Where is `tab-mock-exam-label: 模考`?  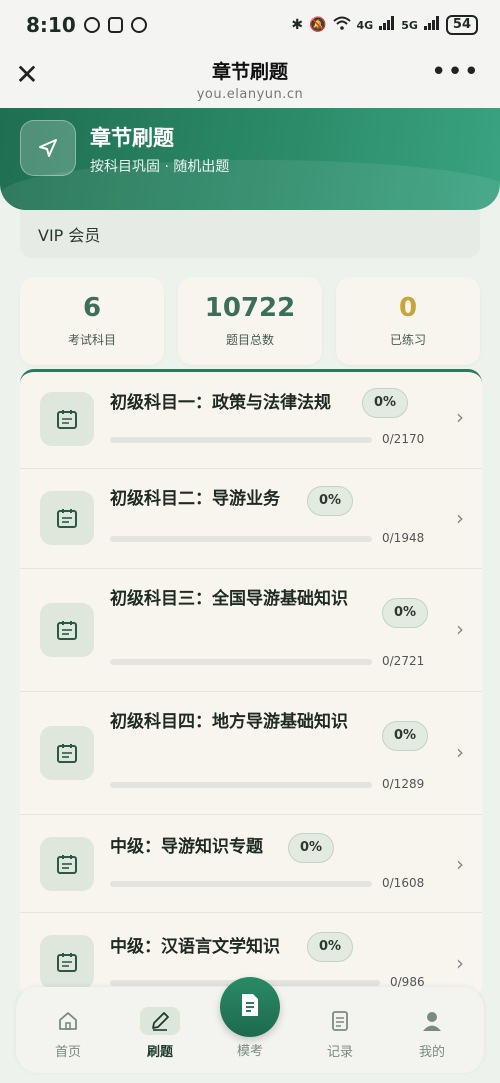 tab-mock-exam-label: 模考 is located at coordinates (250, 1049).